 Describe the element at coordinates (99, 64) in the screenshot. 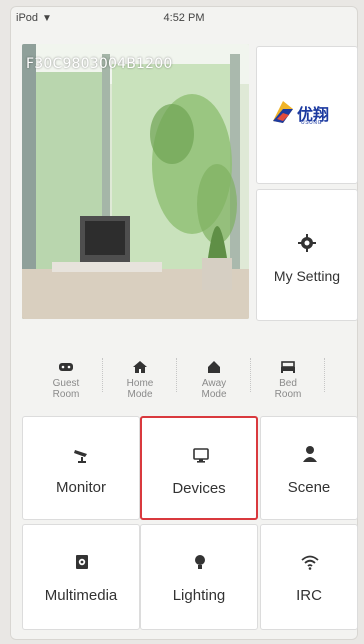

I see `device-id-label: F30C9803004B1200` at that location.